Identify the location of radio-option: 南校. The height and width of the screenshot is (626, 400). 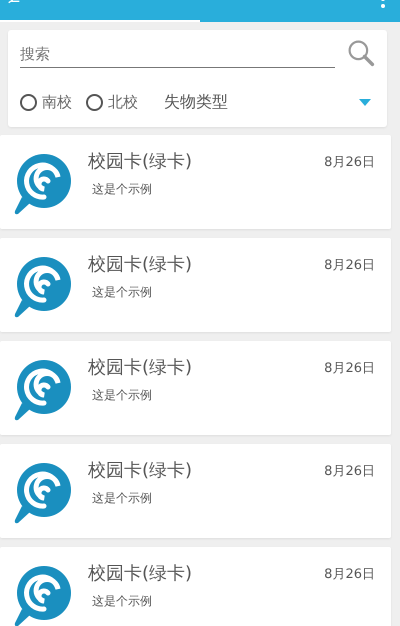
(46, 102).